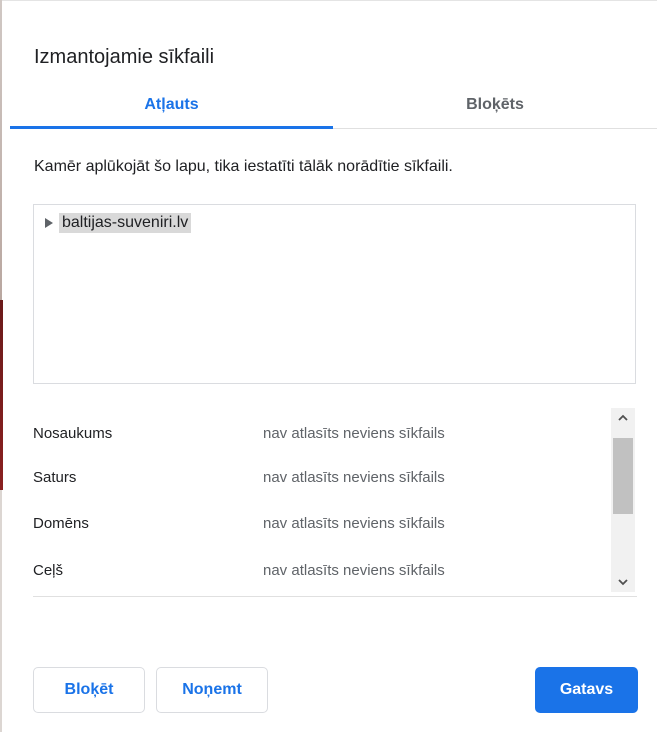 The height and width of the screenshot is (732, 657). Describe the element at coordinates (124, 57) in the screenshot. I see `dialog-title: Izmantojamie sīkfaili` at that location.